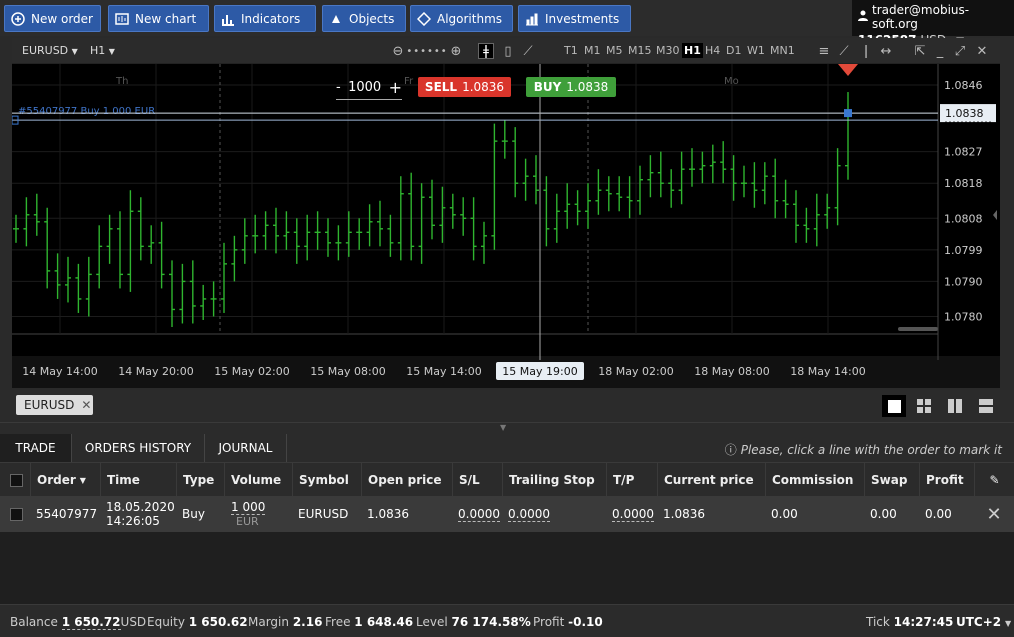 Image resolution: width=1014 pixels, height=637 pixels. I want to click on order-sl-value: 0.0000, so click(479, 514).